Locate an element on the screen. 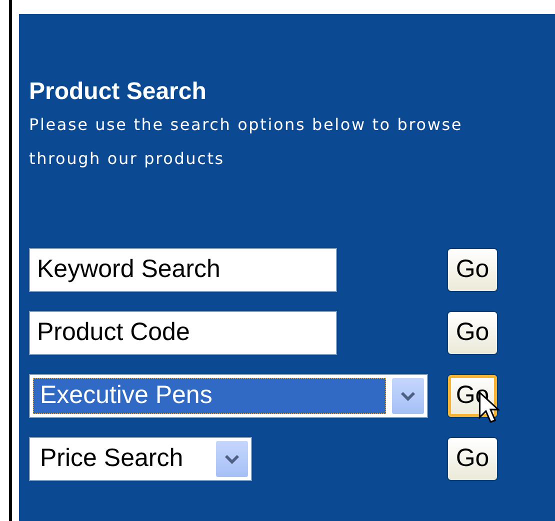  selected-option: Executive Pens is located at coordinates (209, 396).